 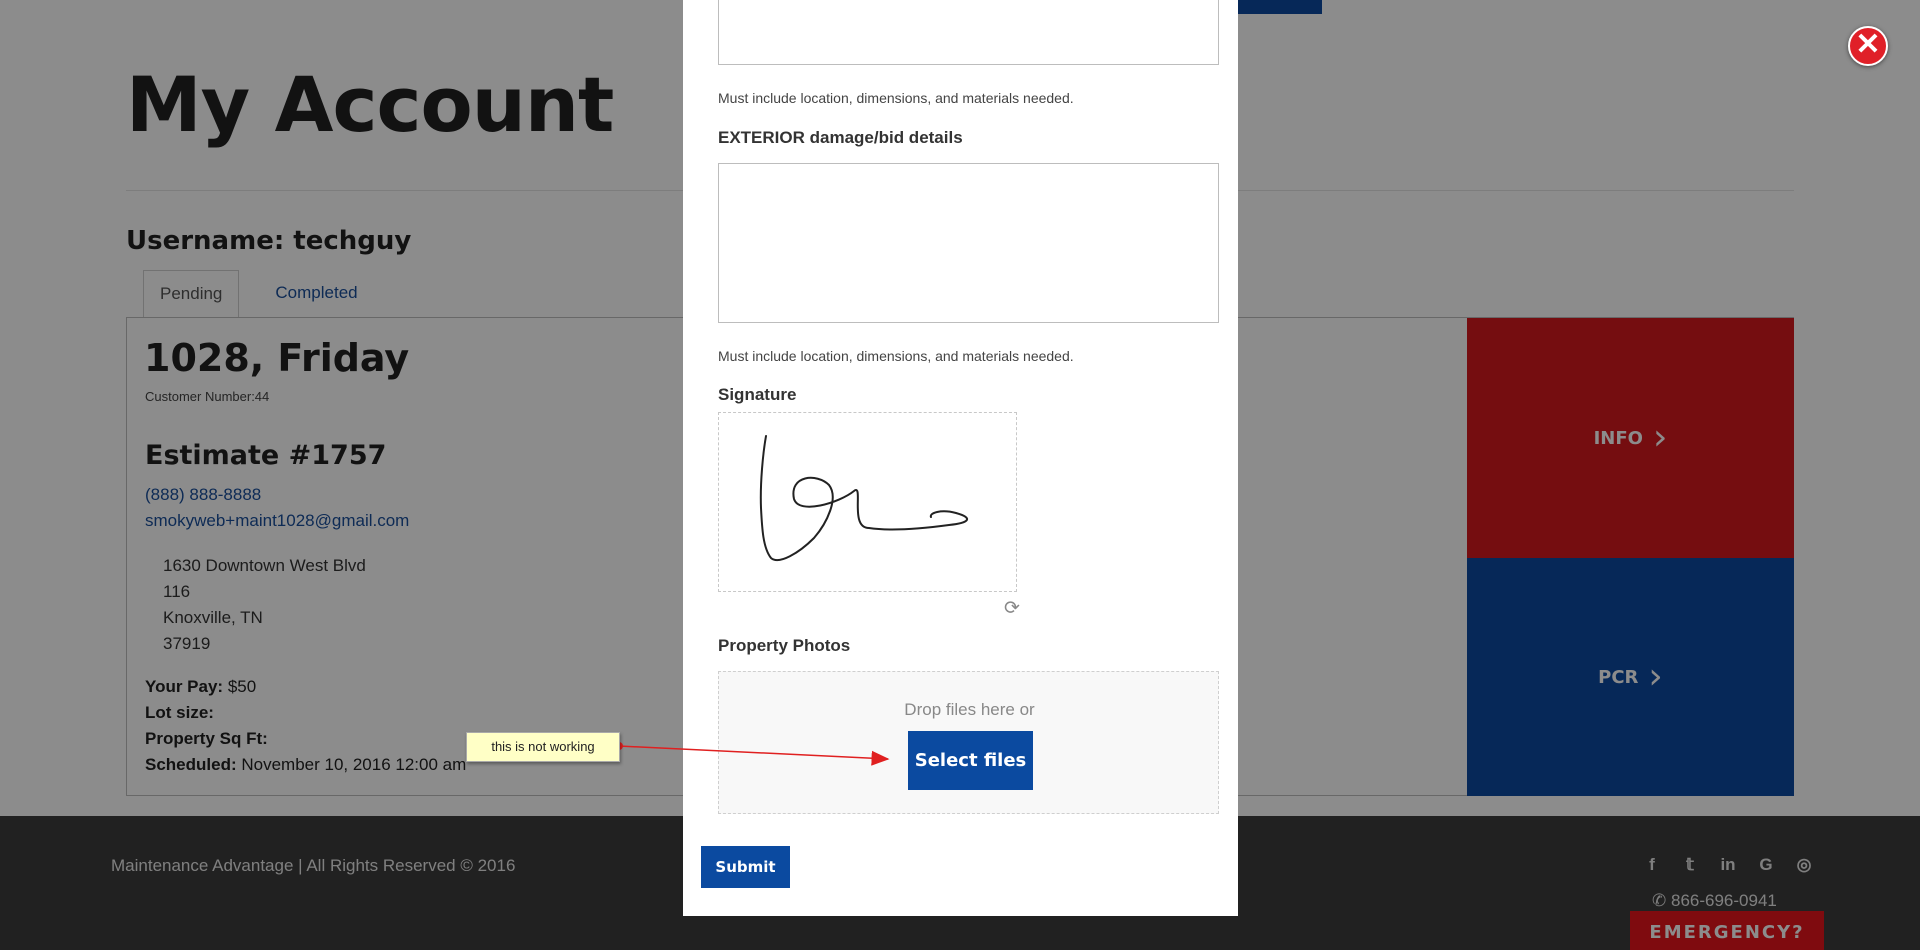 What do you see at coordinates (543, 747) in the screenshot?
I see `annotation-note: this is not working` at bounding box center [543, 747].